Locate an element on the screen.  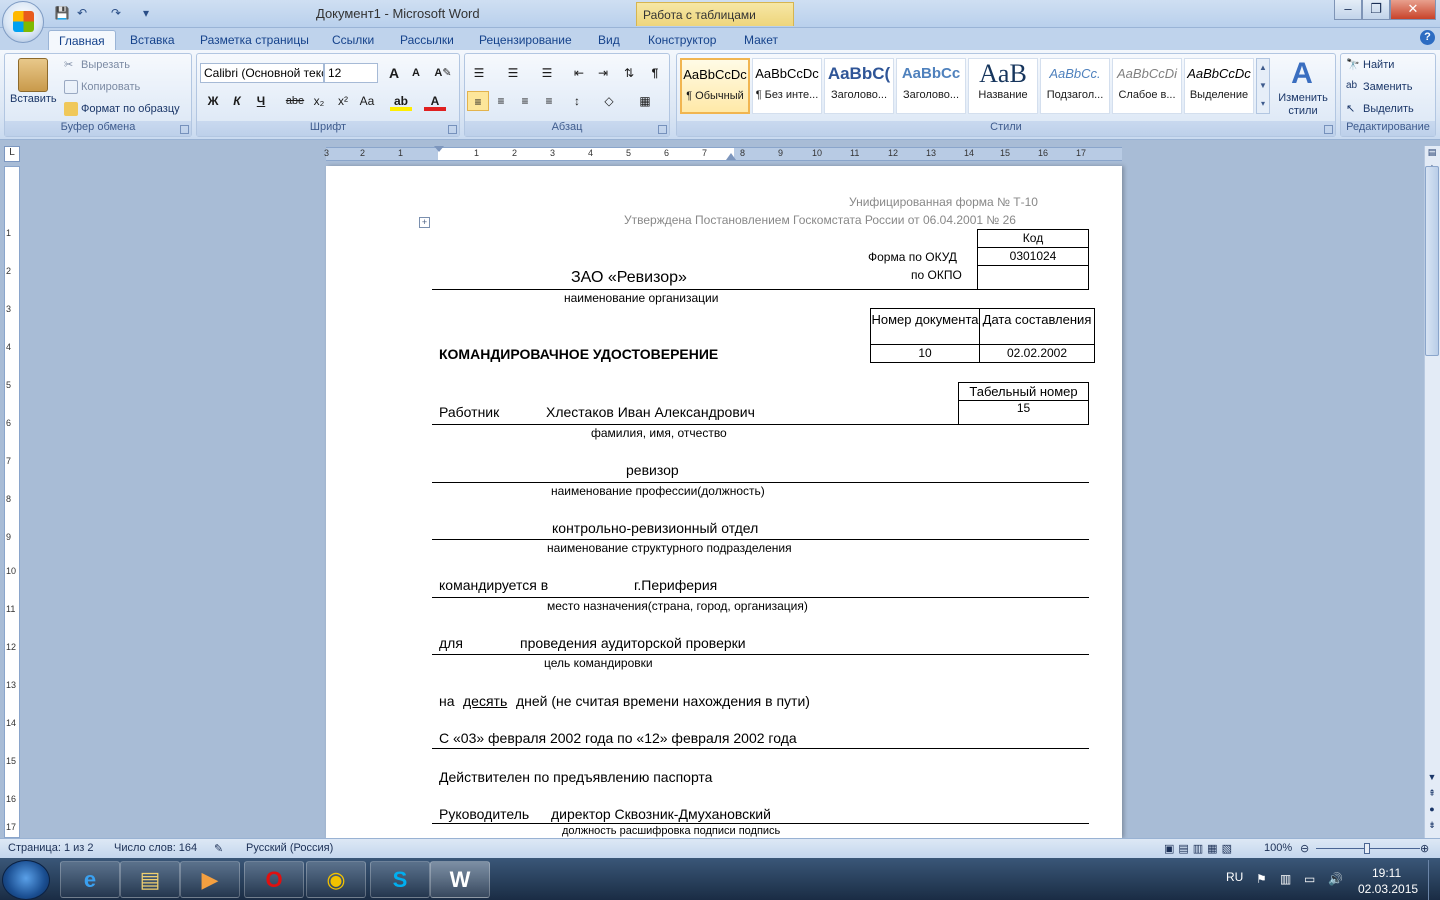
start-button is located at coordinates (26, 880).